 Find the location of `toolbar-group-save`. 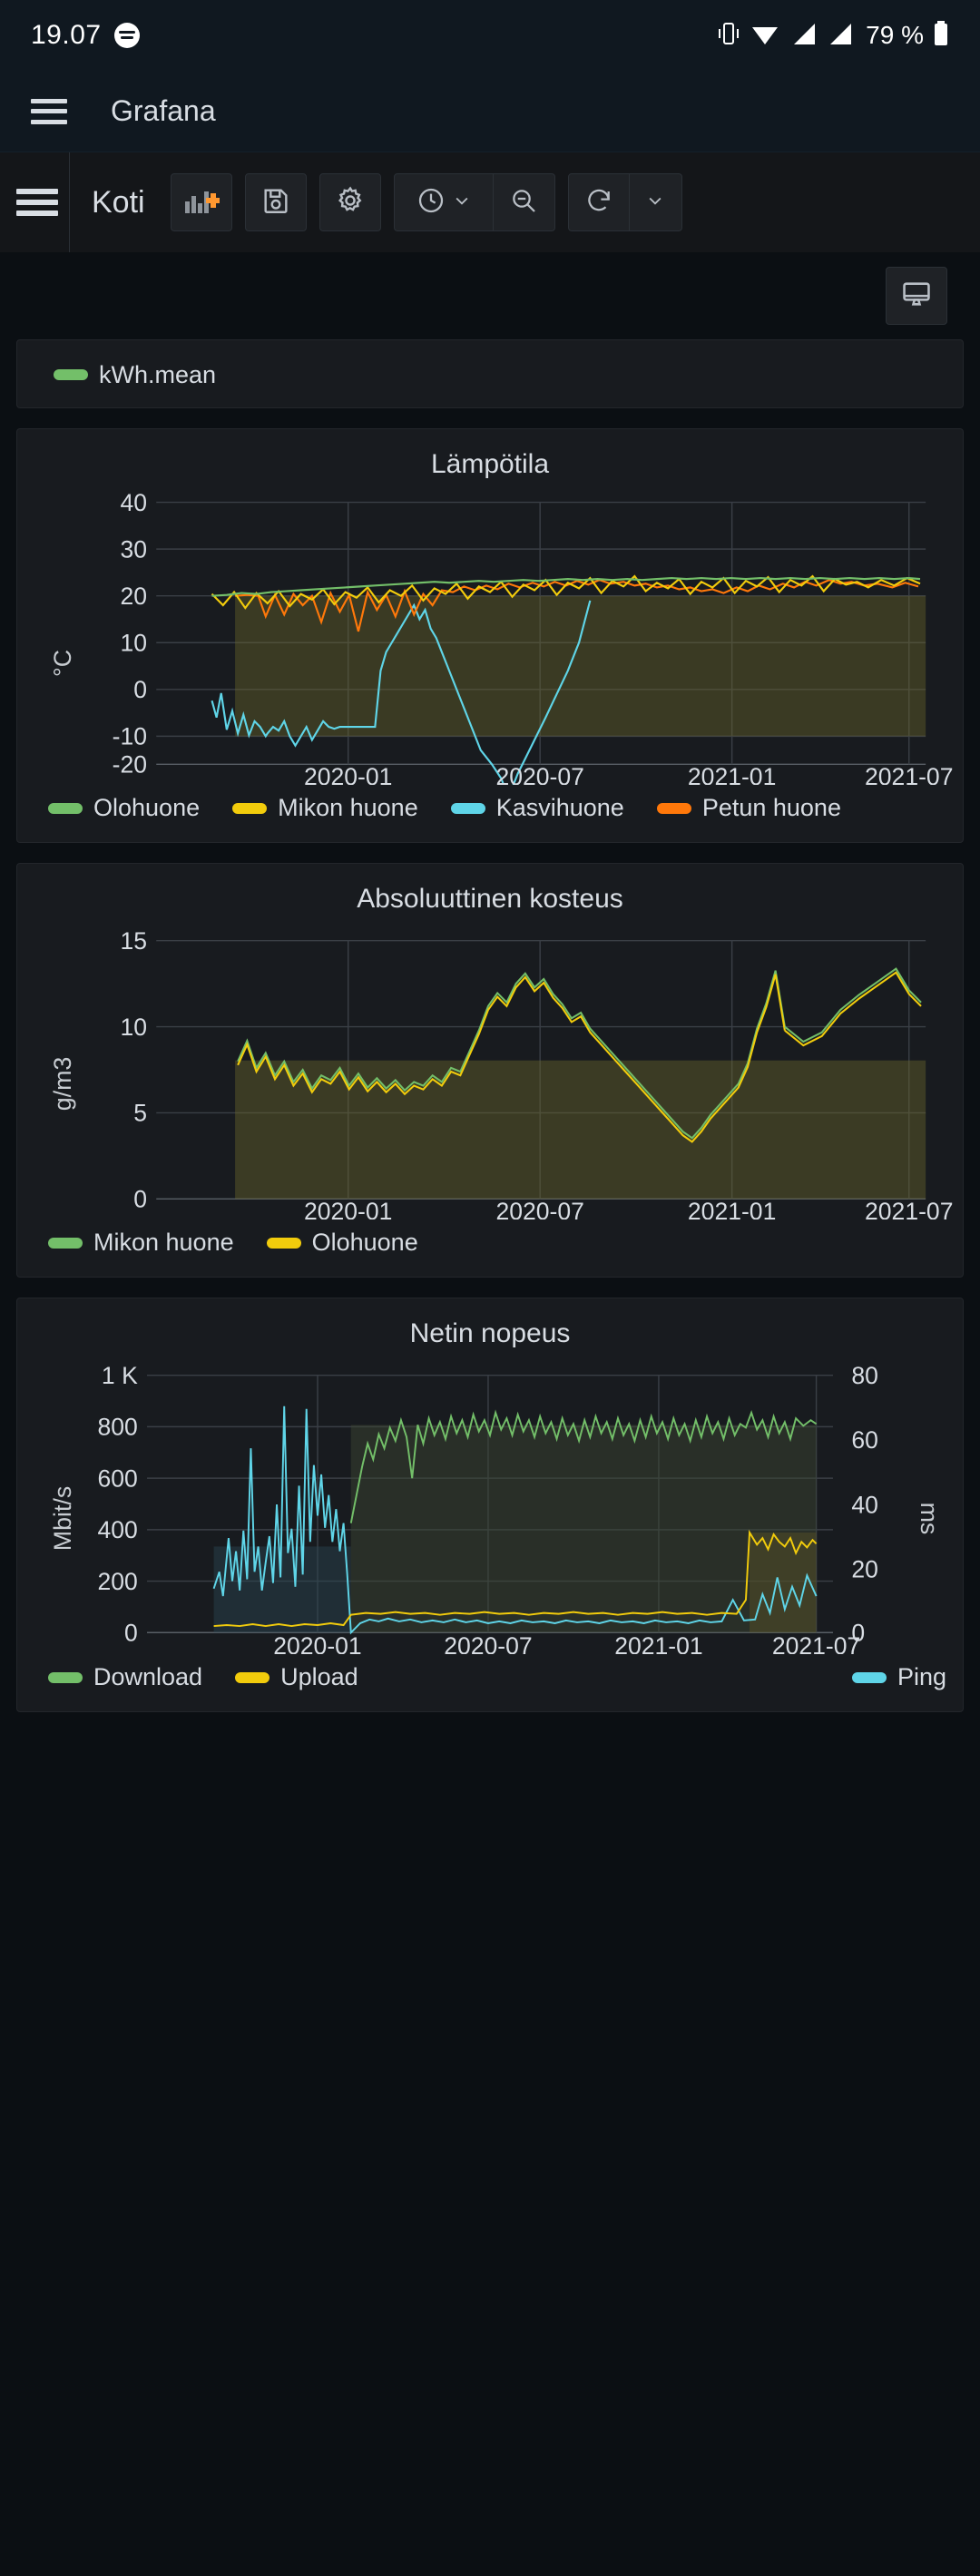

toolbar-group-save is located at coordinates (275, 202).